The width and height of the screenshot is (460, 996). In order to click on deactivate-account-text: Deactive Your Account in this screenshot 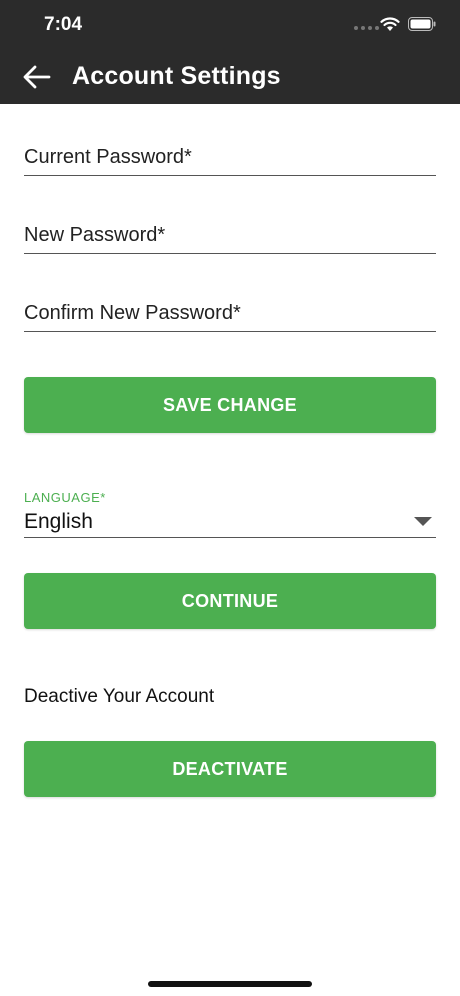, I will do `click(119, 696)`.